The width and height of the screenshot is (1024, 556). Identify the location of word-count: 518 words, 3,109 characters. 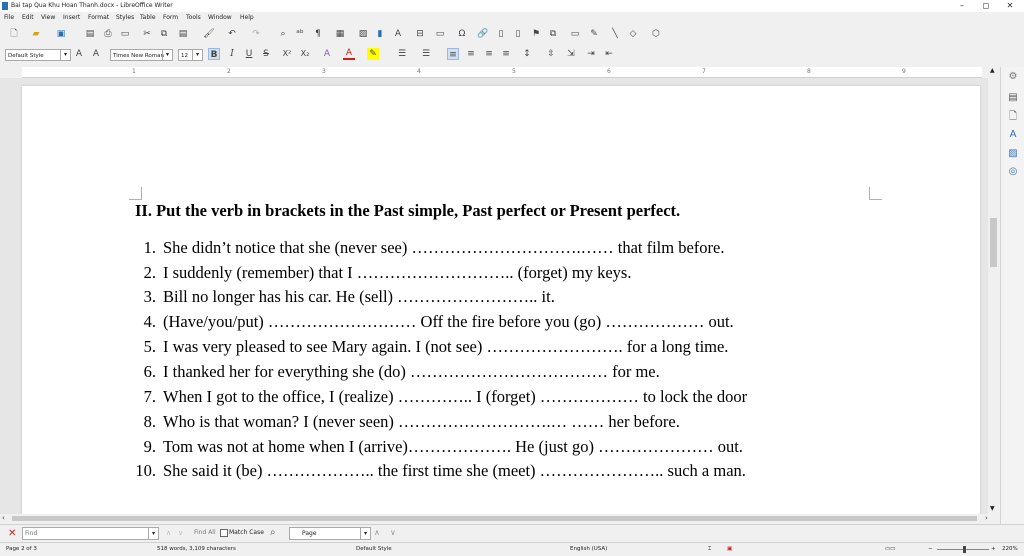
(196, 549).